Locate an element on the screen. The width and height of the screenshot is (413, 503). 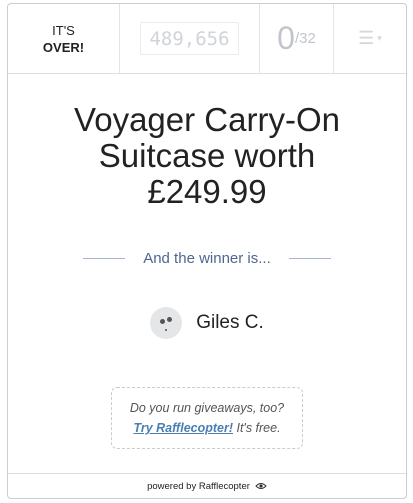
total-entries-count: 489,656 is located at coordinates (189, 38).